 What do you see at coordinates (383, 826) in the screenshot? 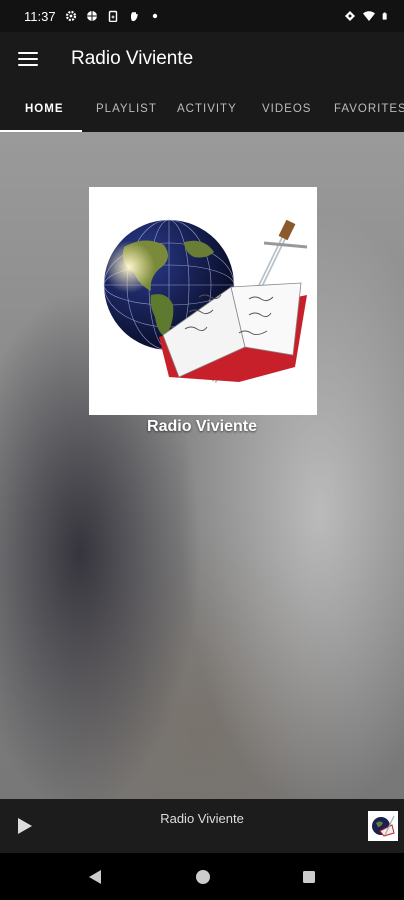
I see `station-thumbnail-icon` at bounding box center [383, 826].